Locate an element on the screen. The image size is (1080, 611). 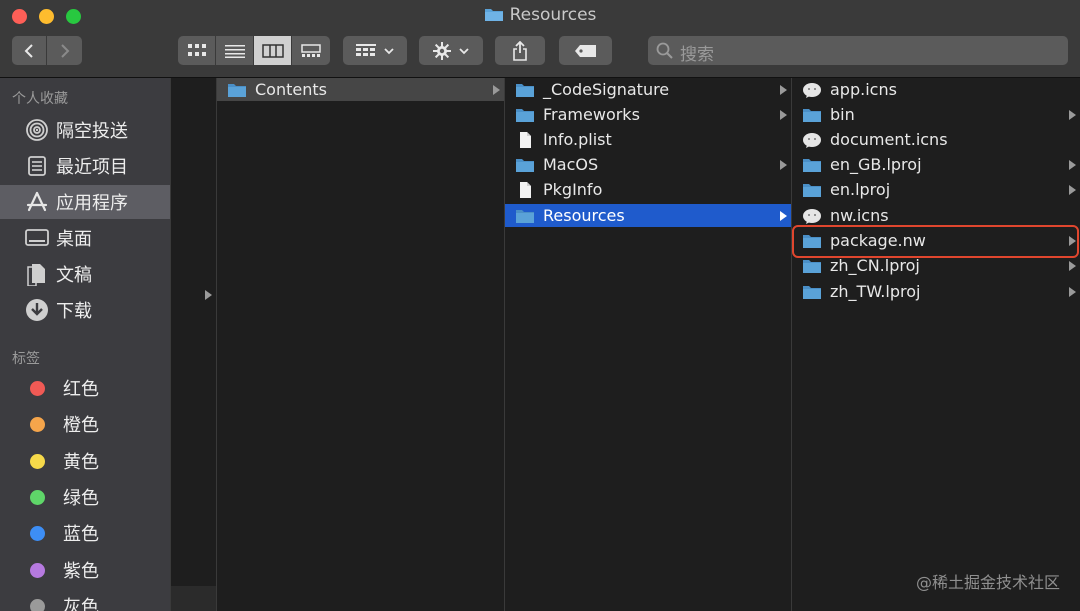
sidebar-tag-yellow: 黄色 is located at coordinates (85, 461).